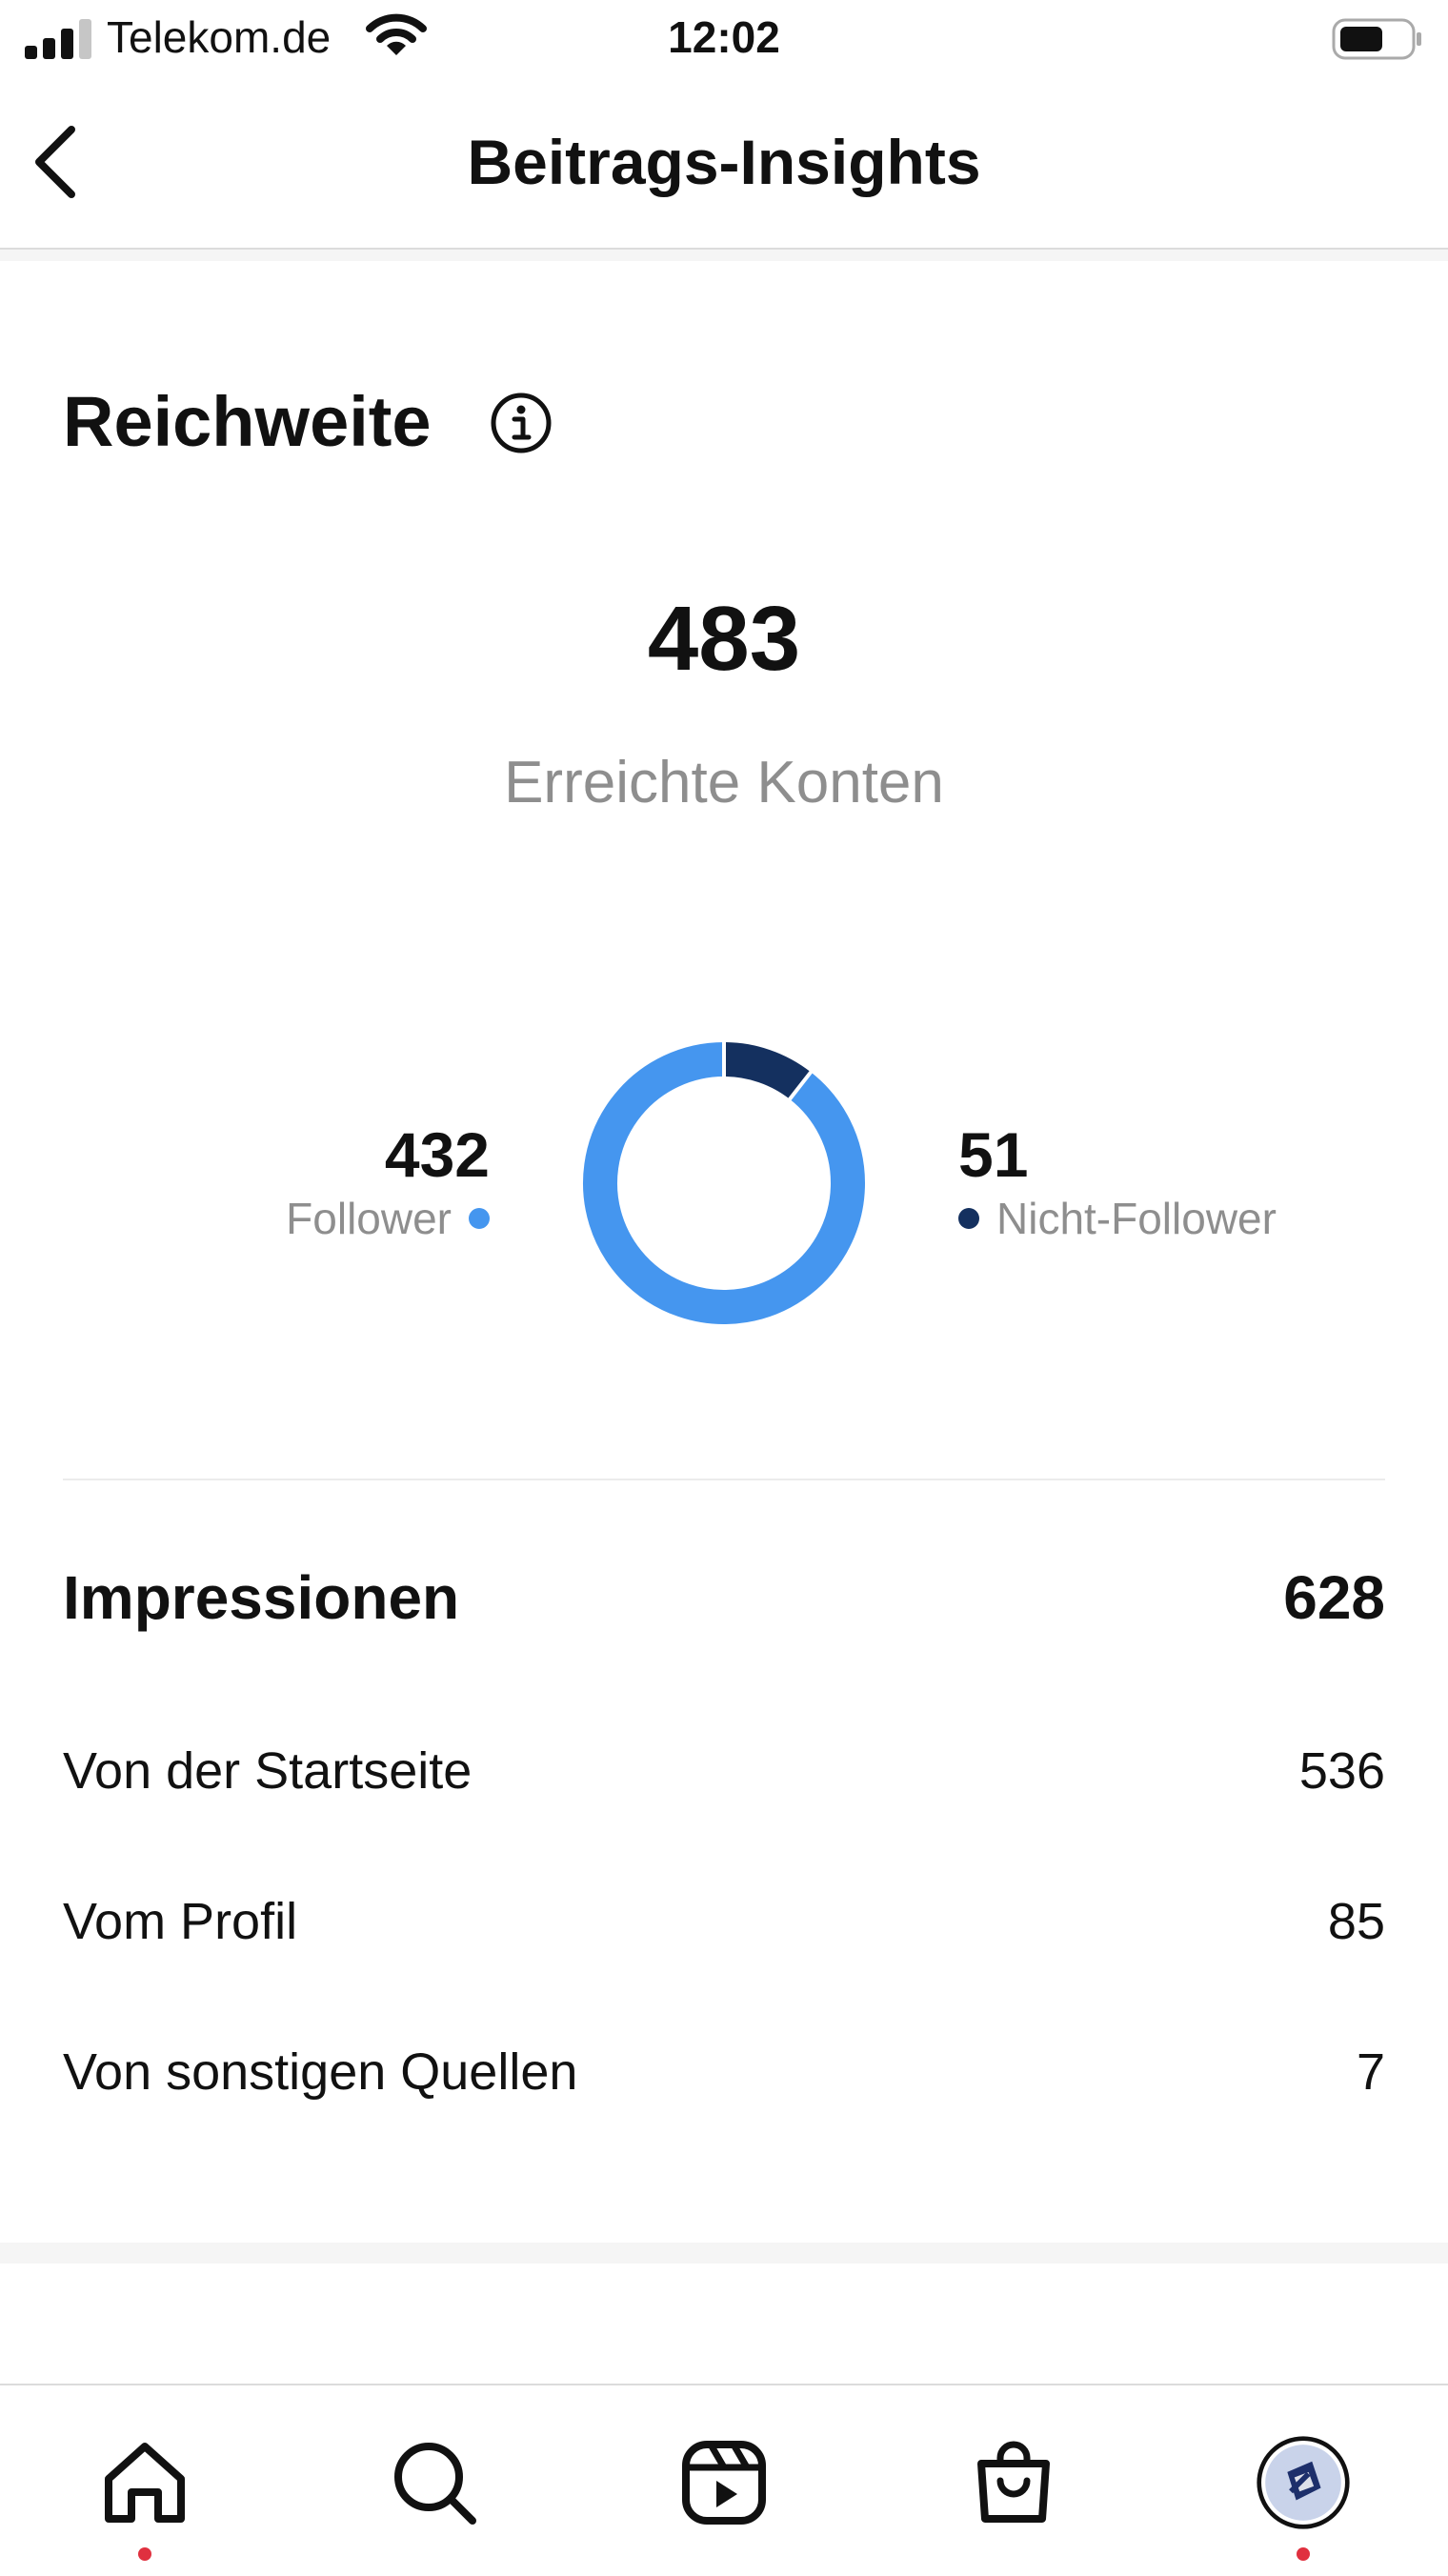  I want to click on profile-notification-dot, so click(1303, 2554).